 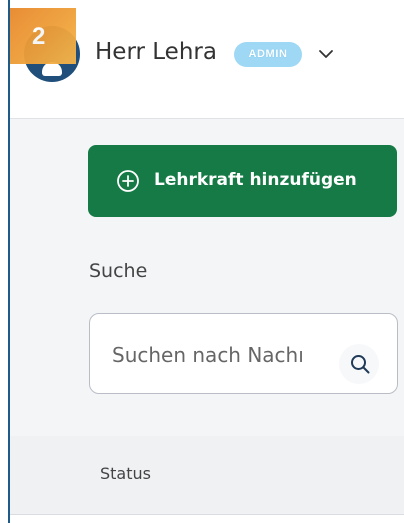 I want to click on step-number-badge: 2, so click(x=42, y=36).